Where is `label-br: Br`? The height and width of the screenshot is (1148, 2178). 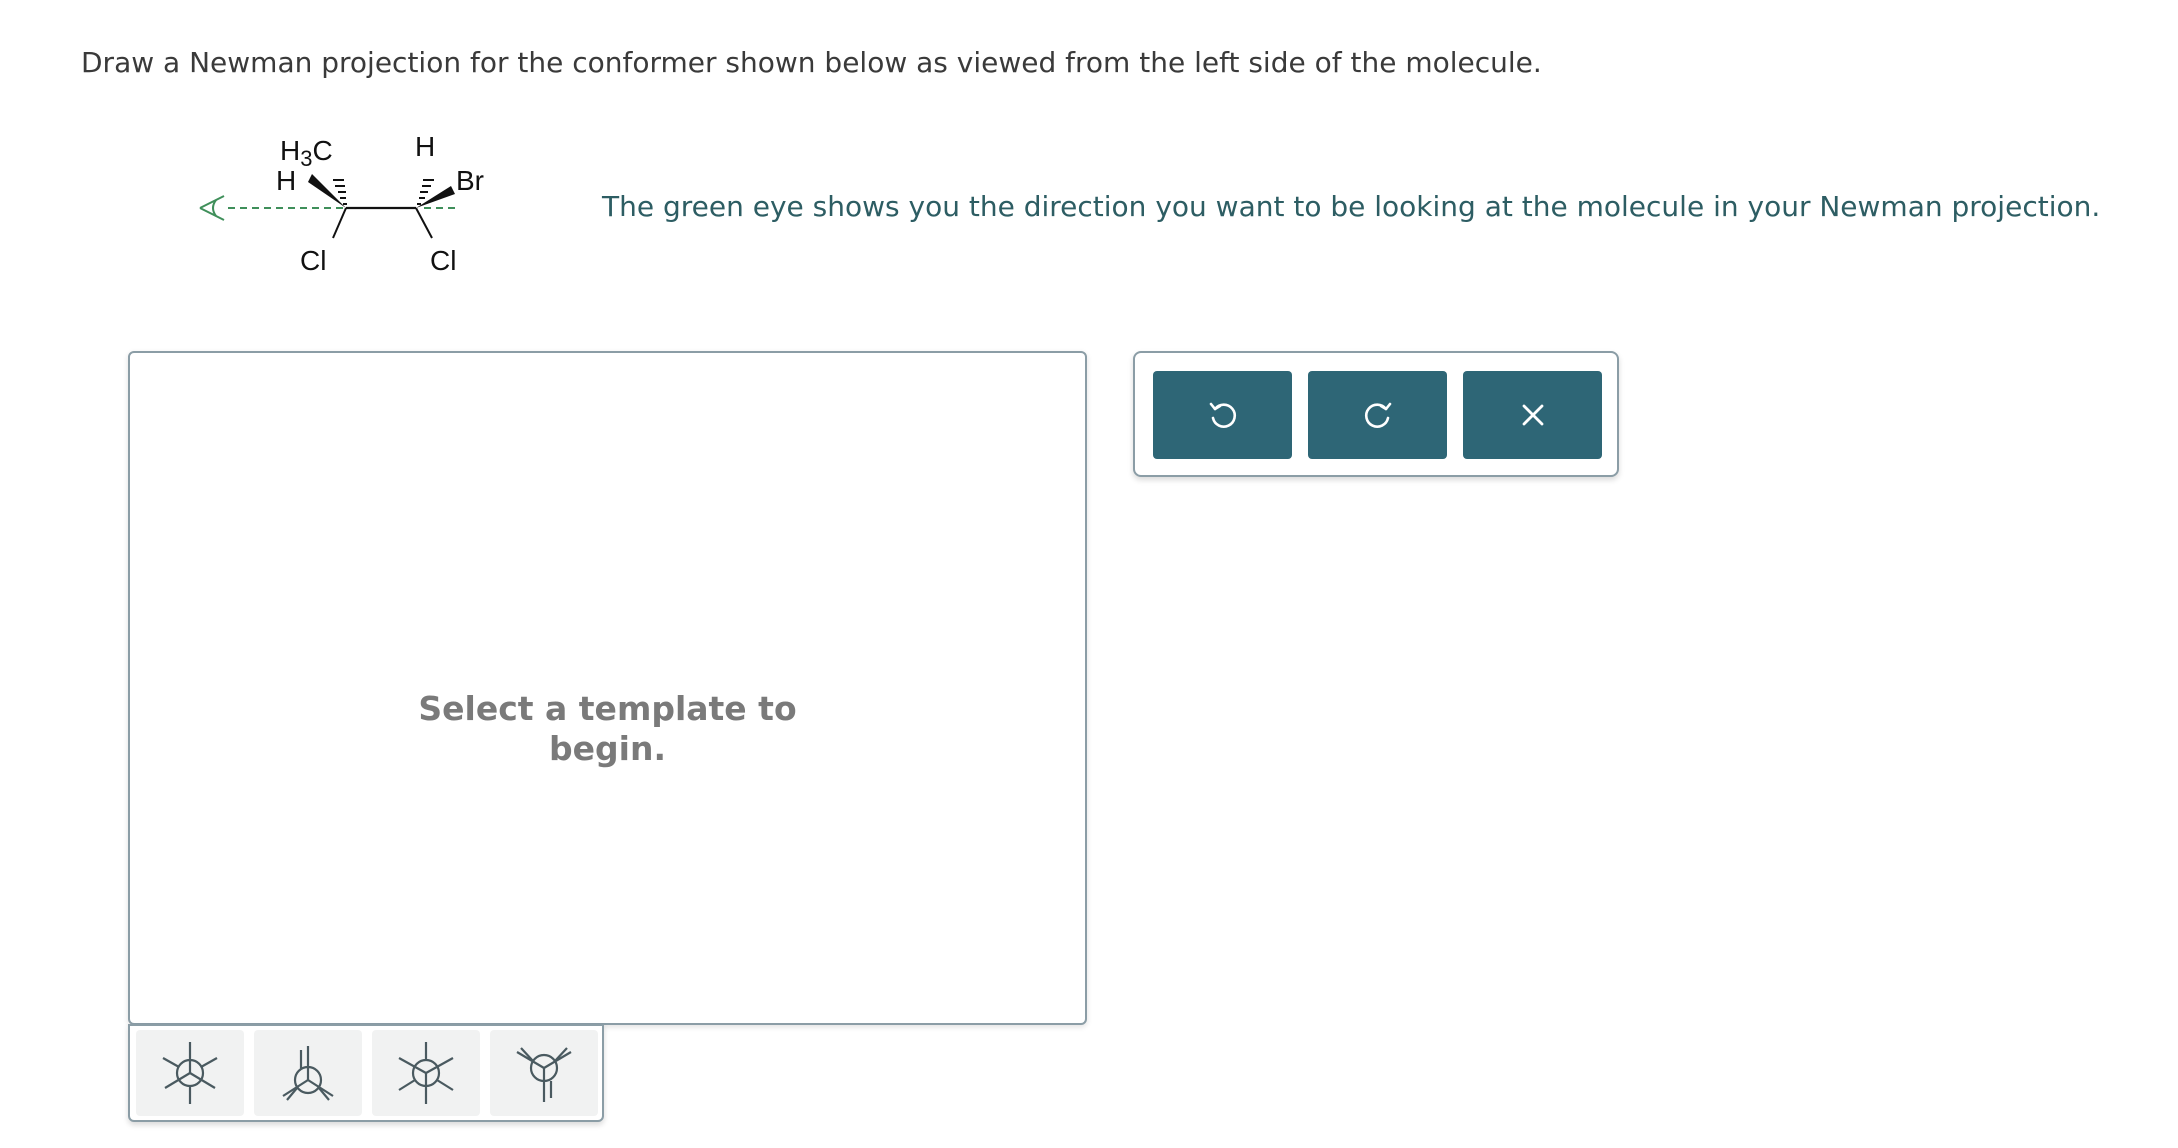 label-br: Br is located at coordinates (470, 180).